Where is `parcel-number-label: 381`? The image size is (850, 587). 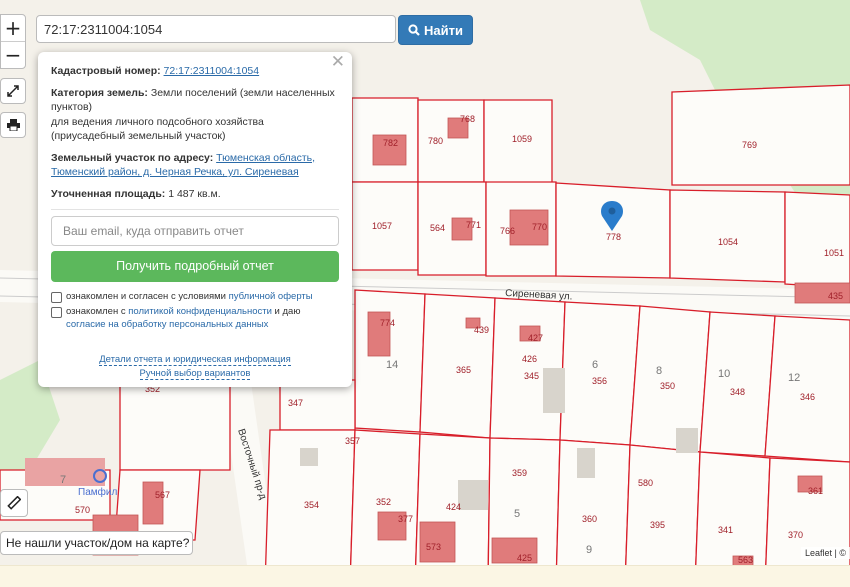 parcel-number-label: 381 is located at coordinates (7, 1).